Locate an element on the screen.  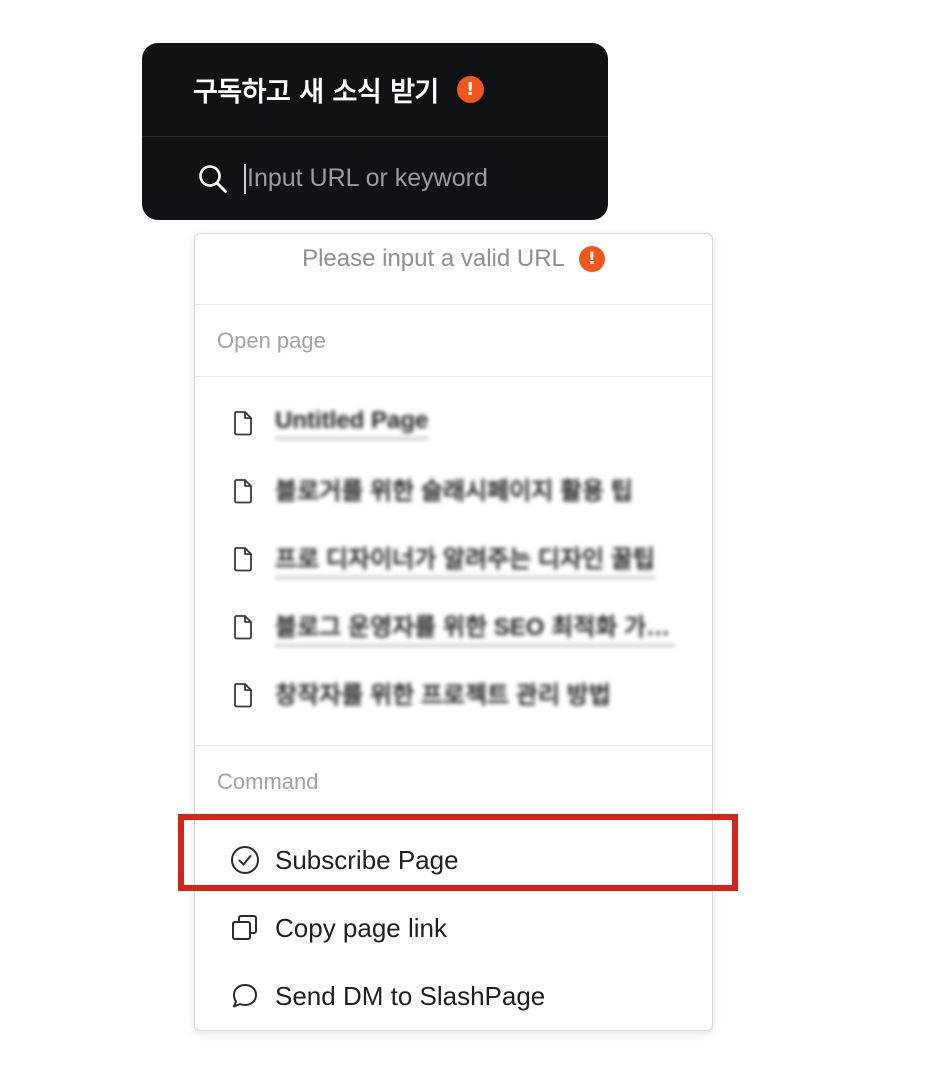
subscribe-header: 구독하고 새 소식 받기 ! is located at coordinates (375, 90).